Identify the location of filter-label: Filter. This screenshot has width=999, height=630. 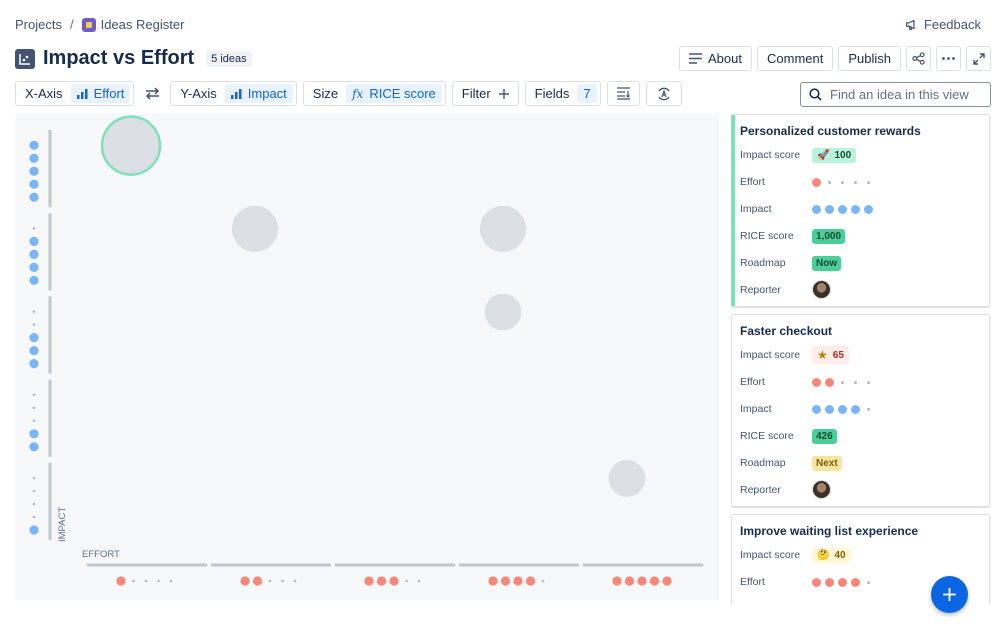
(476, 93).